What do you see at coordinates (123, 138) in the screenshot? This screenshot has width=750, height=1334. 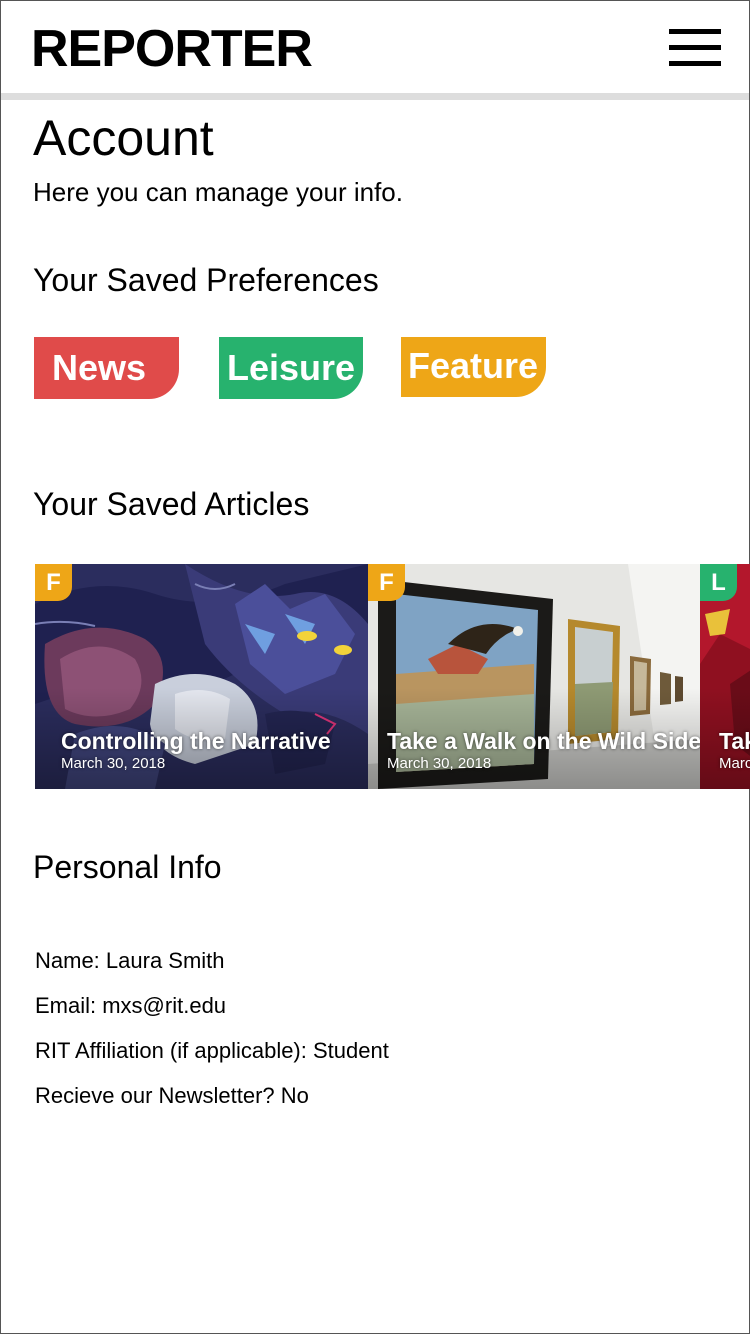 I see `page-title: Account` at bounding box center [123, 138].